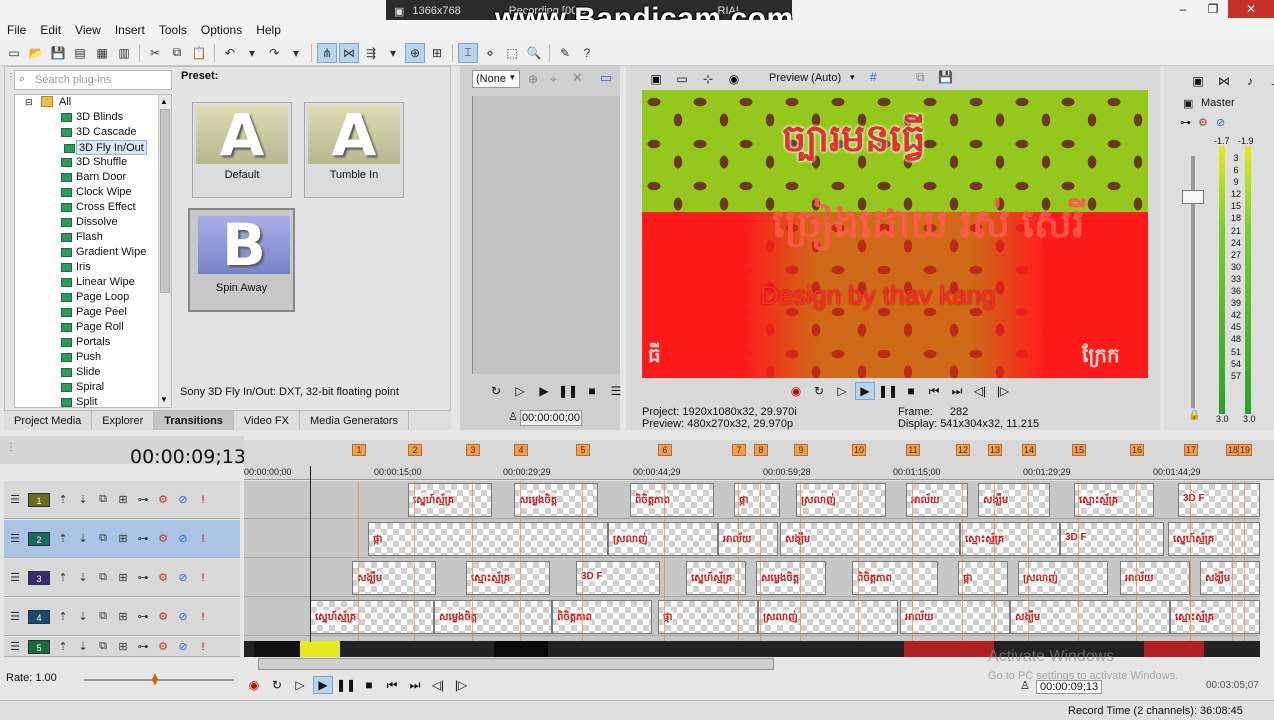 The image size is (1274, 720). Describe the element at coordinates (50, 30) in the screenshot. I see `menu-edit: Edit` at that location.